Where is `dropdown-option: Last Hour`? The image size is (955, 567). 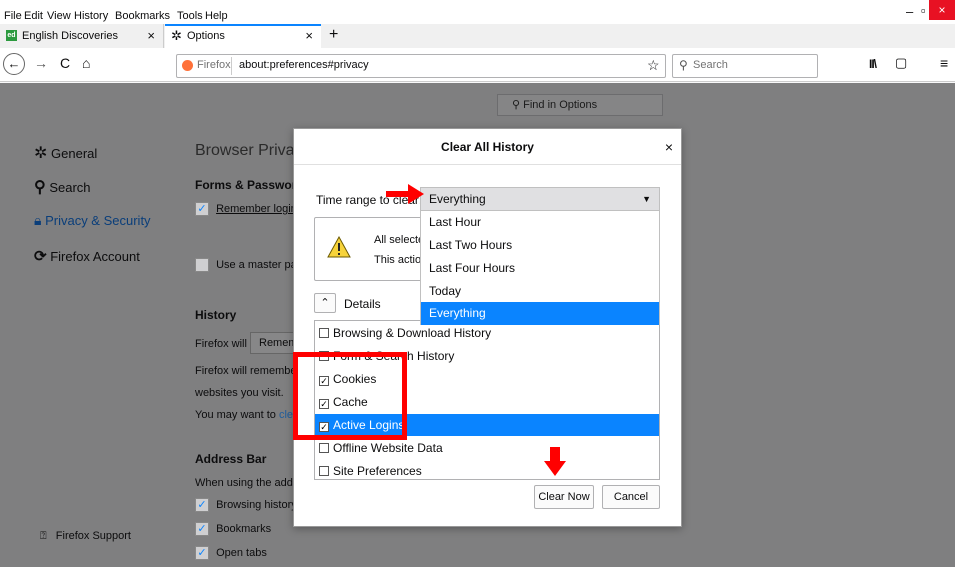 dropdown-option: Last Hour is located at coordinates (540, 222).